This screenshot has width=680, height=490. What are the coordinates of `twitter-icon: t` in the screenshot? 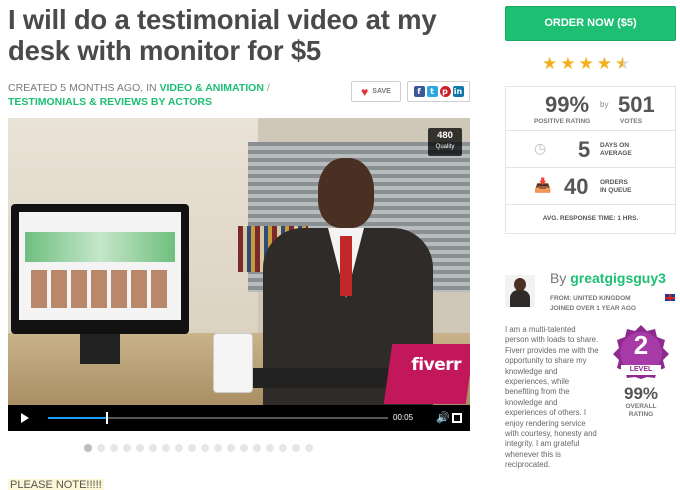 It's located at (432, 91).